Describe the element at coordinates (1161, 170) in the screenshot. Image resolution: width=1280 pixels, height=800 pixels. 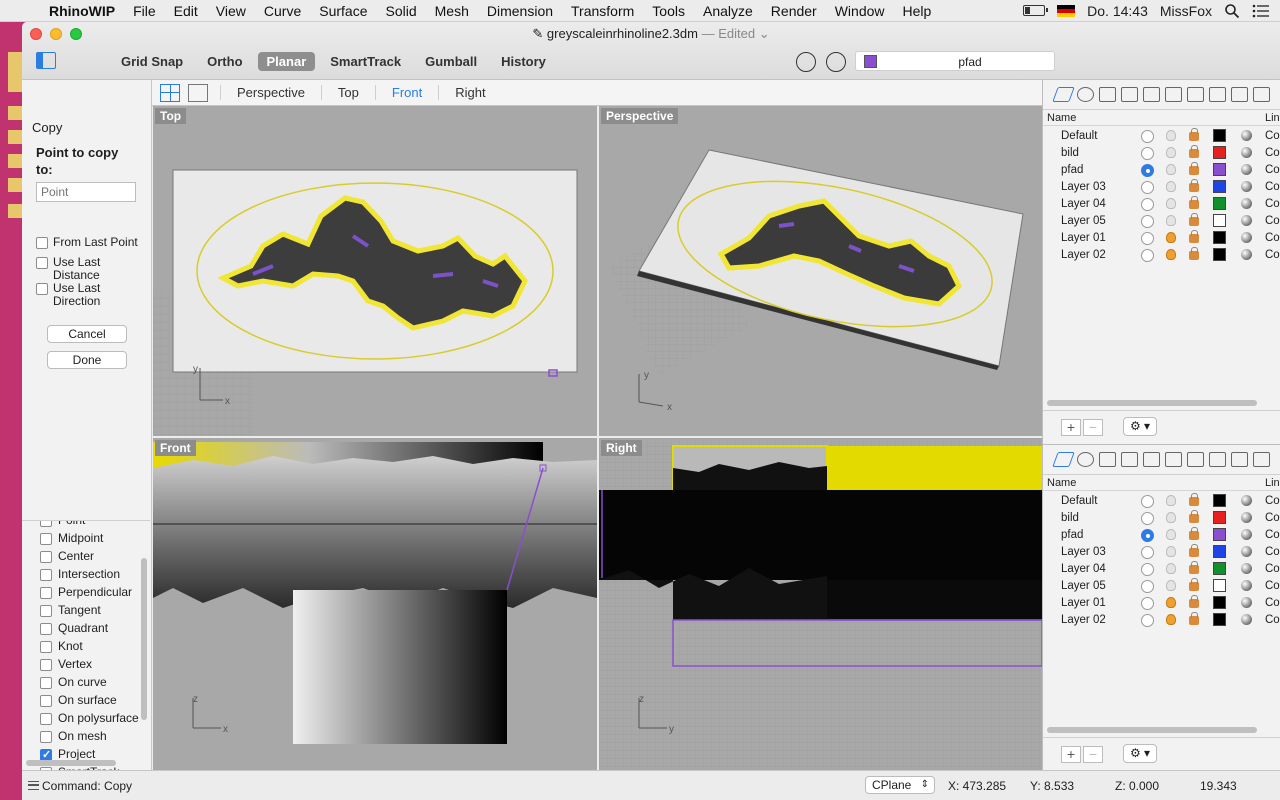
I see `layer-row: pfad Co` at that location.